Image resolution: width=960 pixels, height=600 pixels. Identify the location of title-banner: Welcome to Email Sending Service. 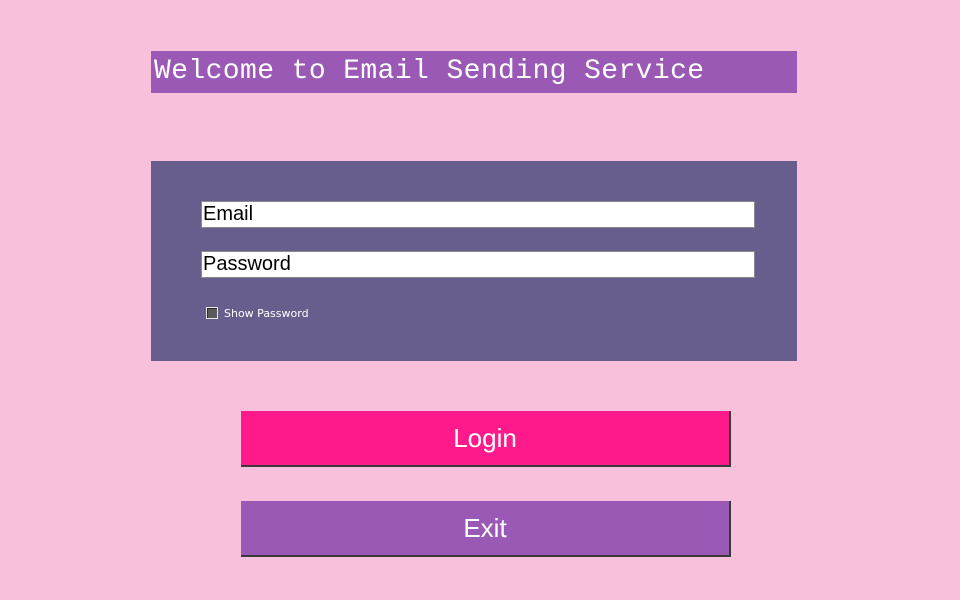
(474, 72).